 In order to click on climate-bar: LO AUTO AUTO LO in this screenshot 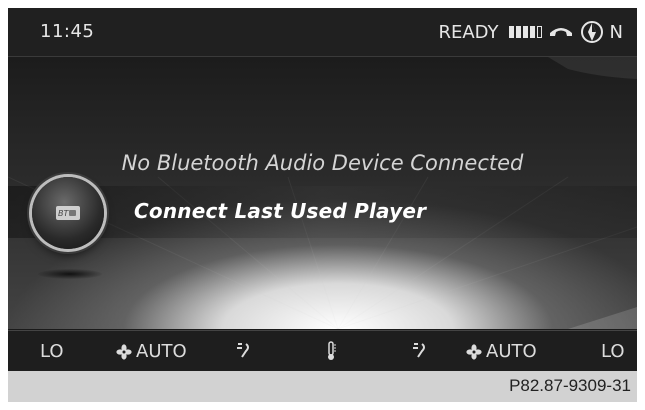, I will do `click(322, 350)`.